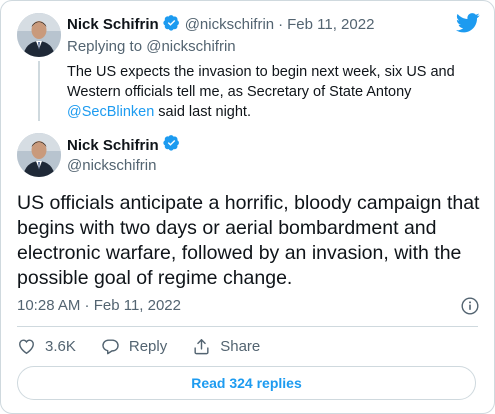 This screenshot has height=414, width=495. I want to click on share-icon, so click(201, 347).